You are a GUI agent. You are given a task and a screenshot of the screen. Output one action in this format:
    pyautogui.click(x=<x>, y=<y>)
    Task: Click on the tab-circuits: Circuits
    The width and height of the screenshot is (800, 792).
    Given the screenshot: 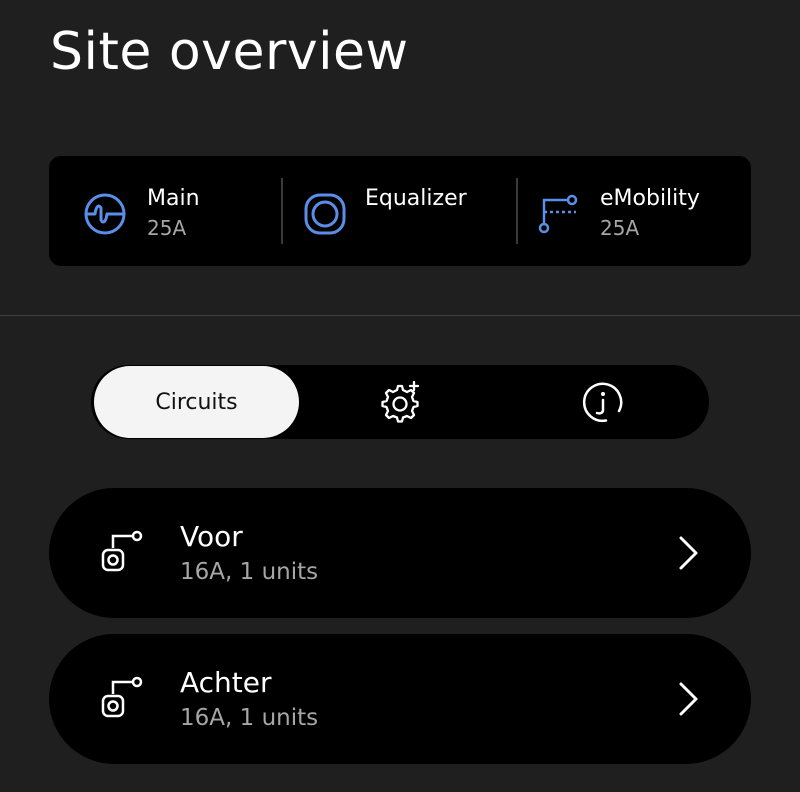 What is the action you would take?
    pyautogui.click(x=196, y=402)
    